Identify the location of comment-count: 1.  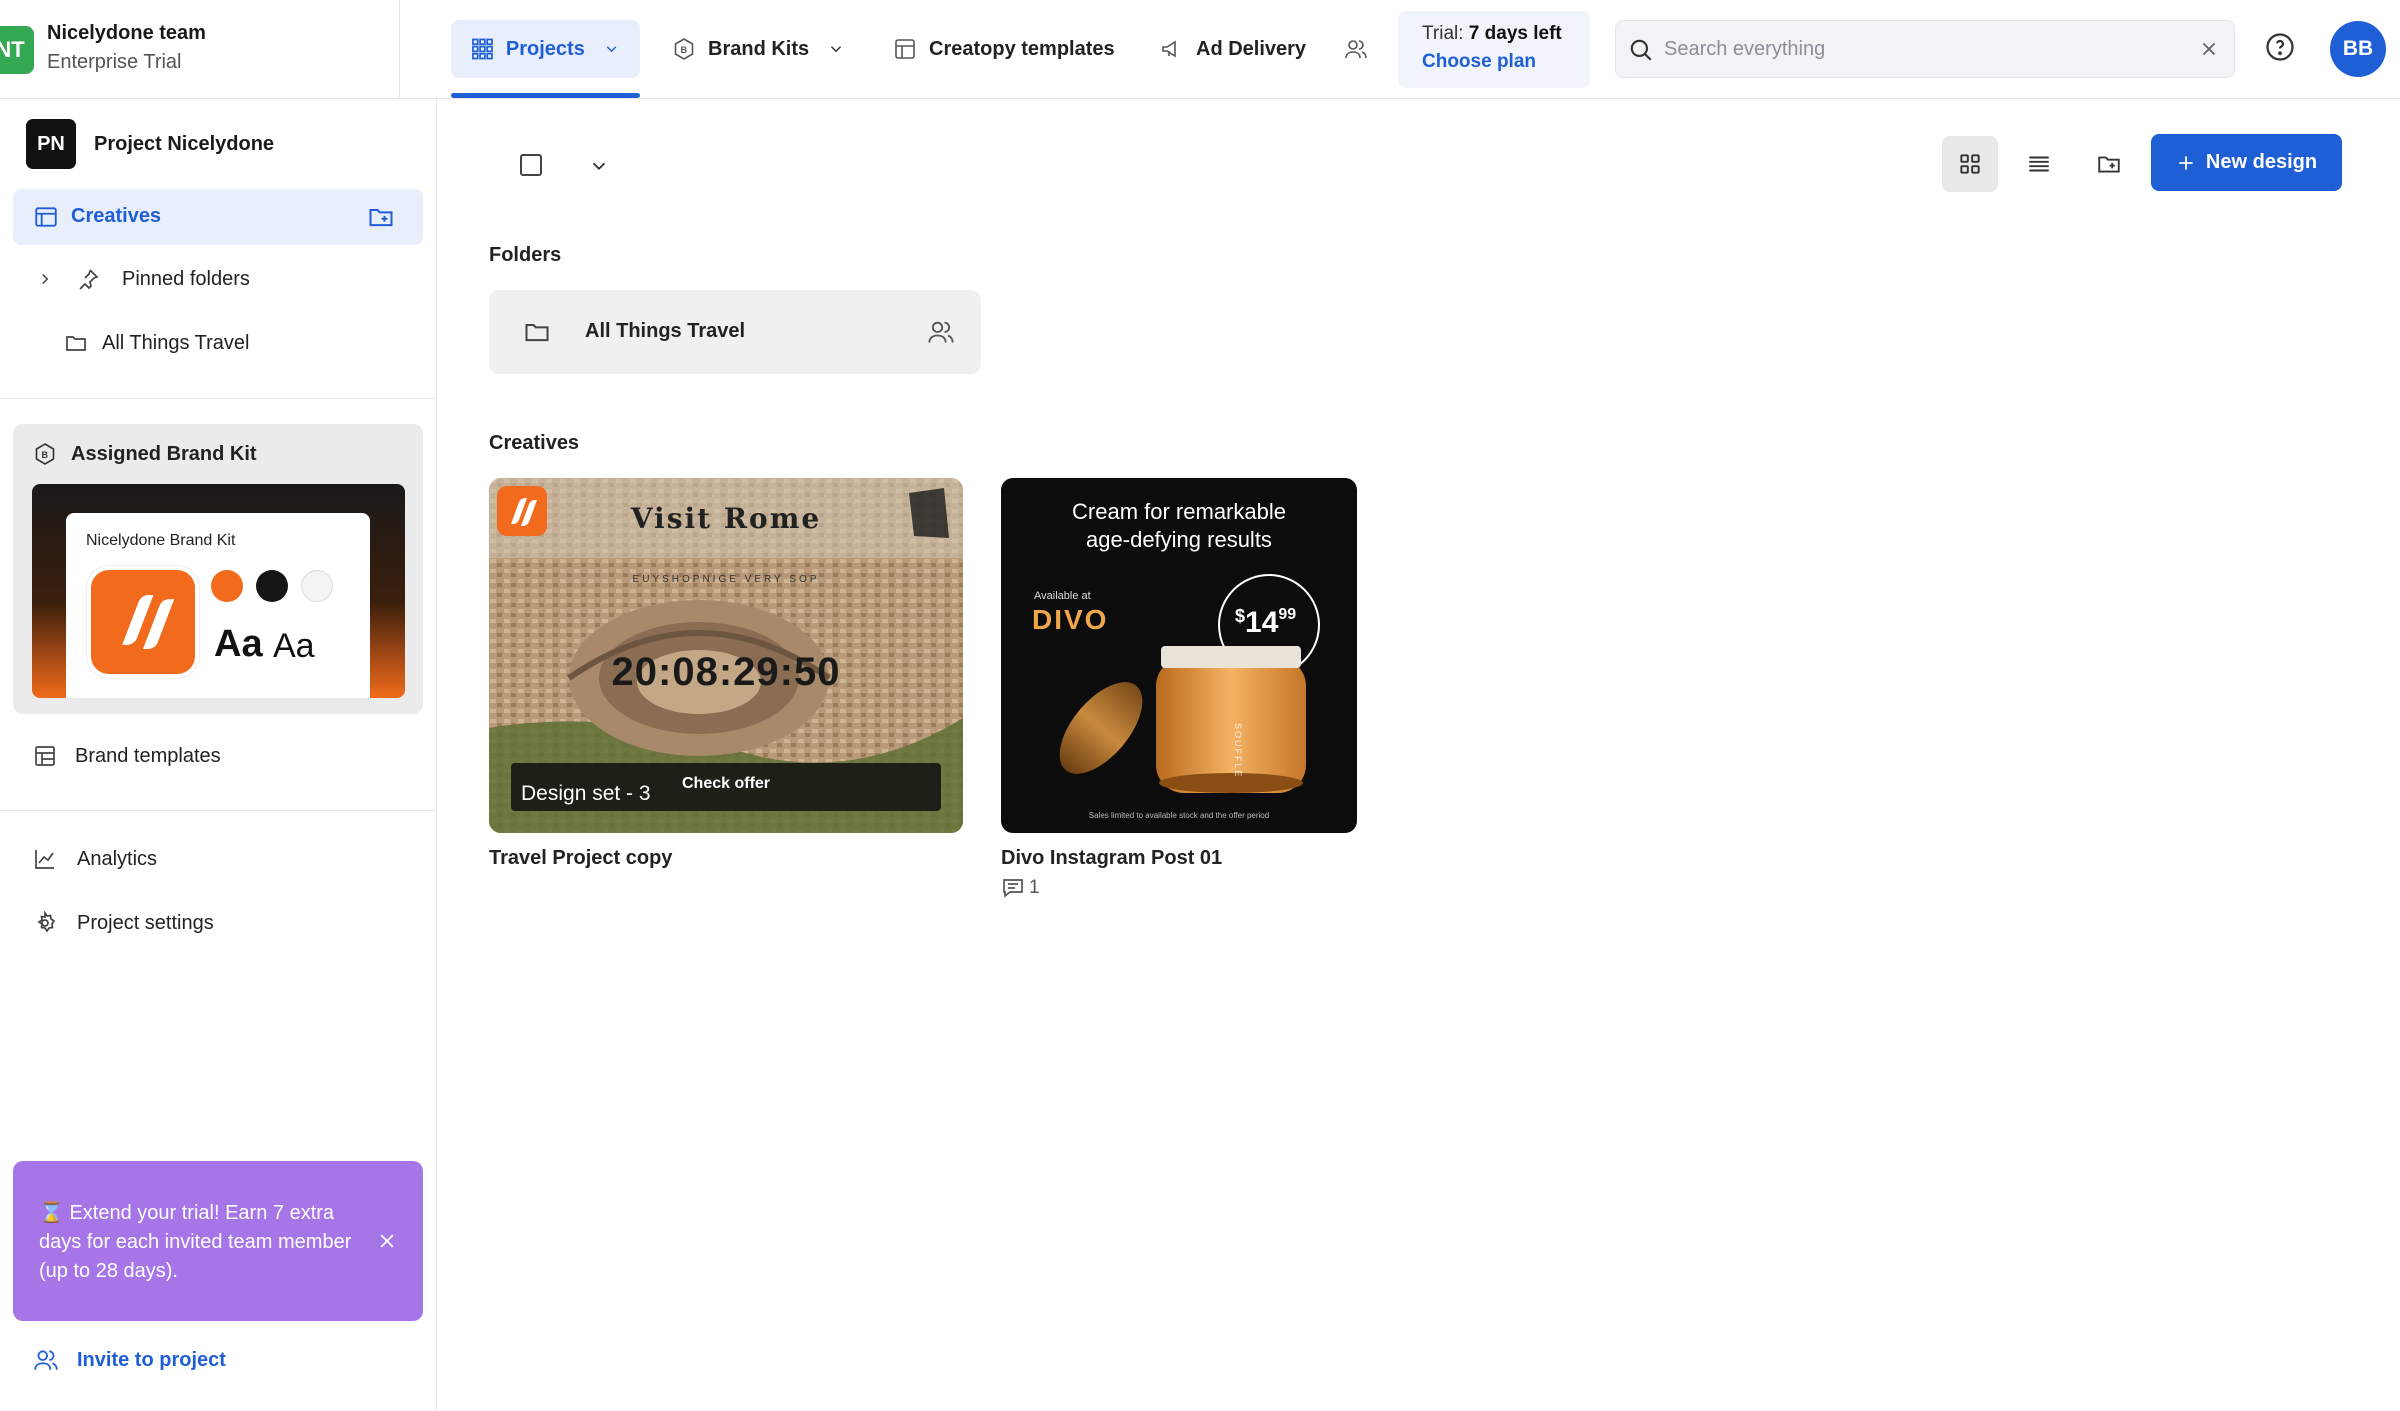
(1020, 888).